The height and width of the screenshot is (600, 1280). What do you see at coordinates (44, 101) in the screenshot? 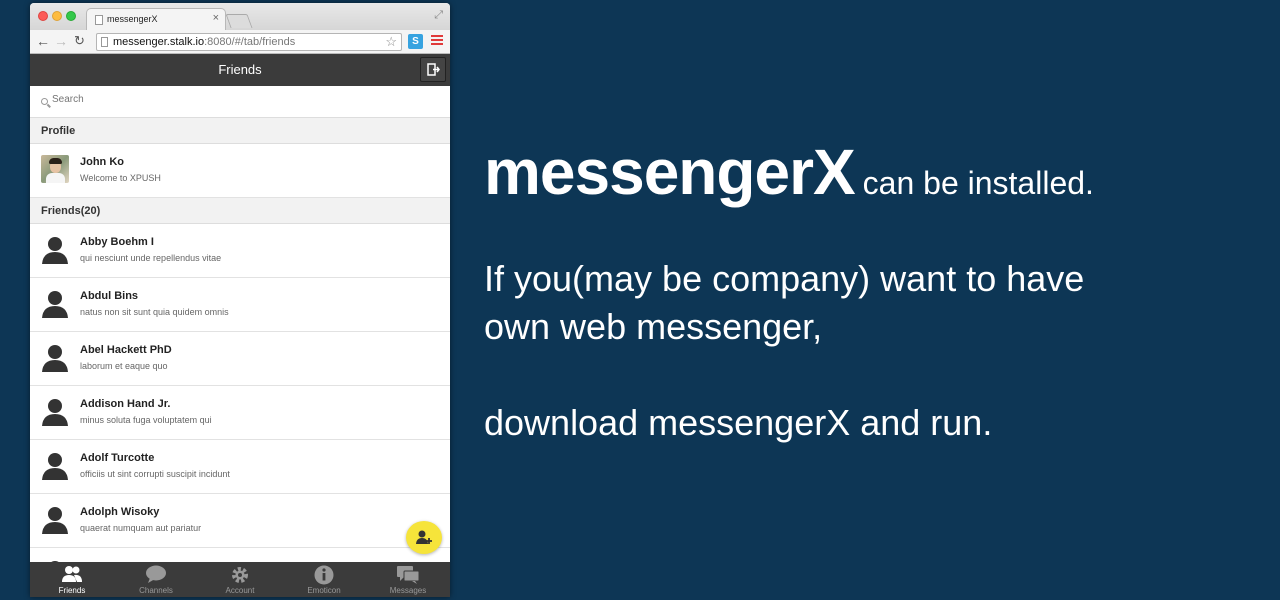
I see `search-icon` at bounding box center [44, 101].